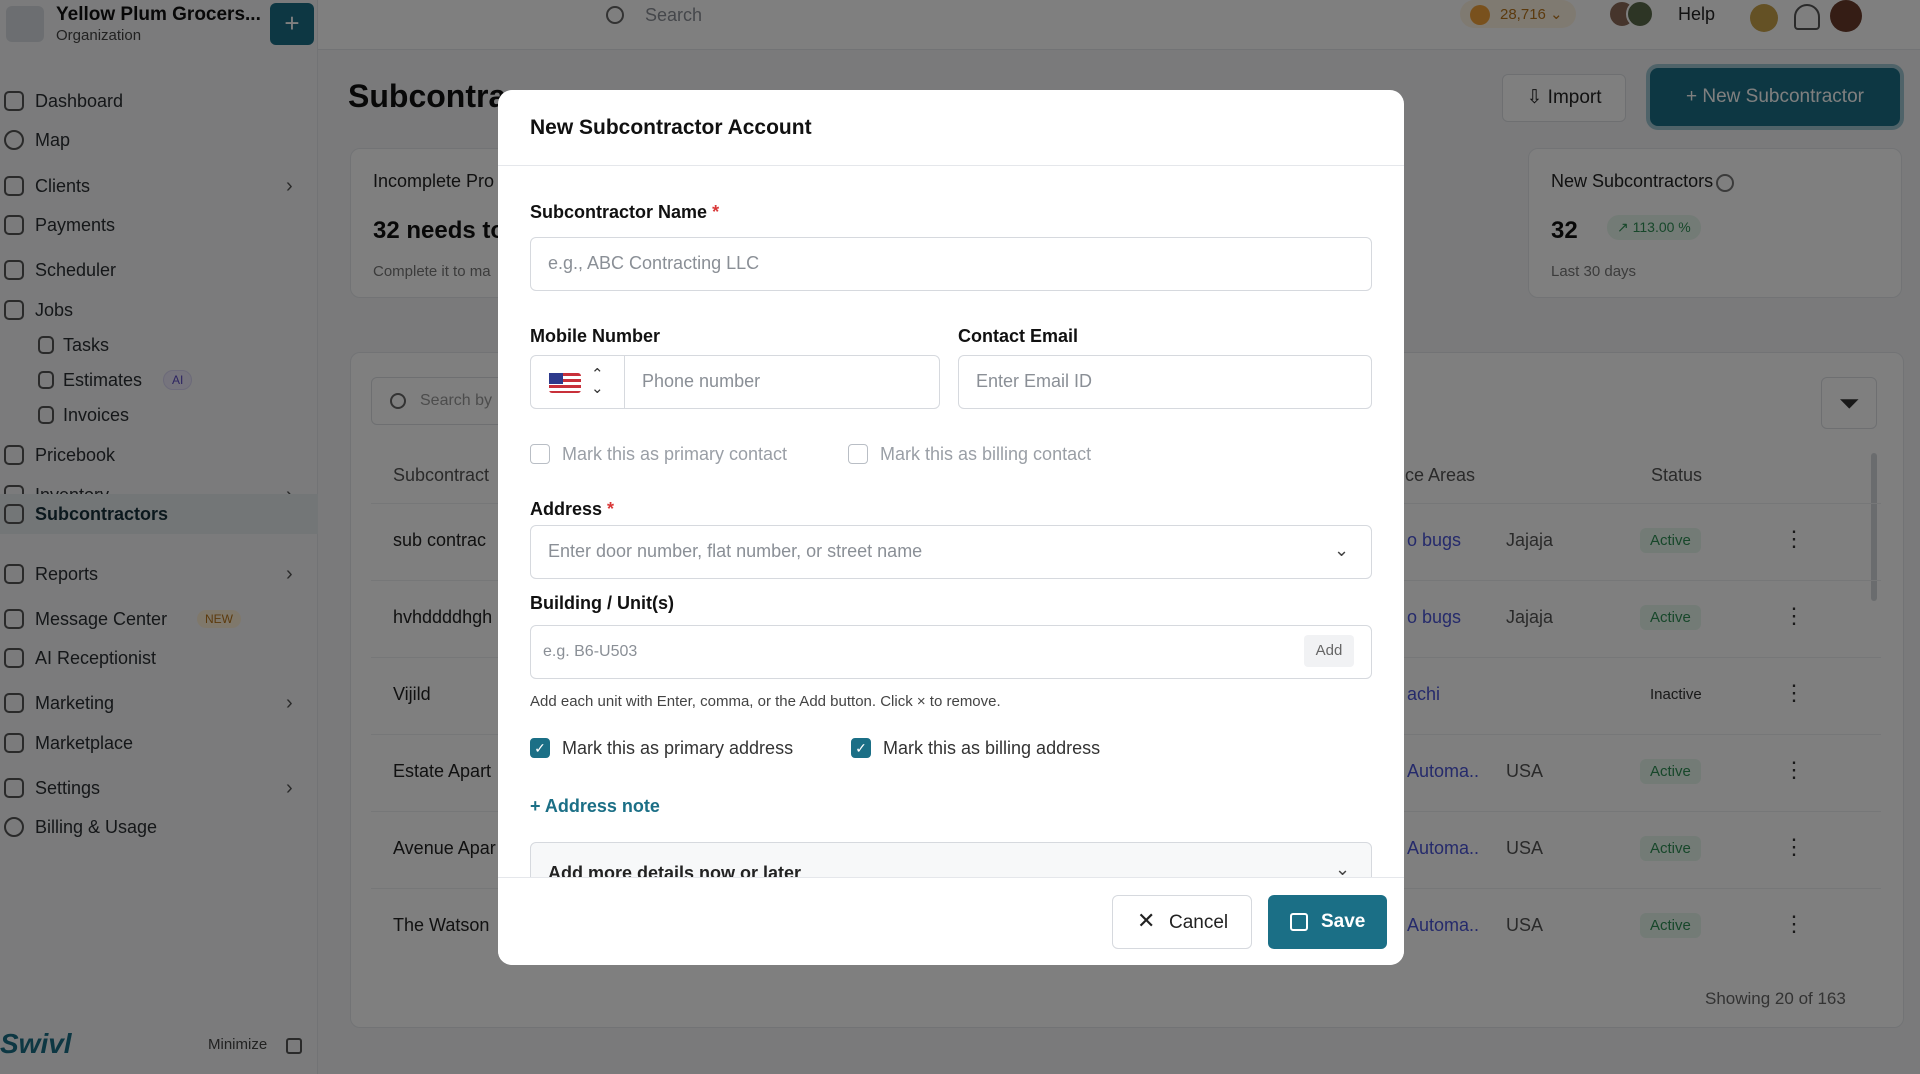 This screenshot has width=1920, height=1074. I want to click on cancel-label: Cancel, so click(1199, 922).